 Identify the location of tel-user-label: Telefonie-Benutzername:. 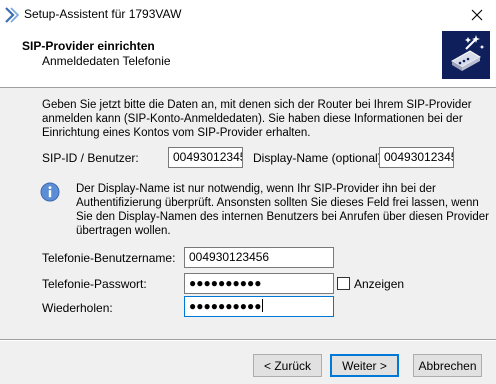
(109, 258).